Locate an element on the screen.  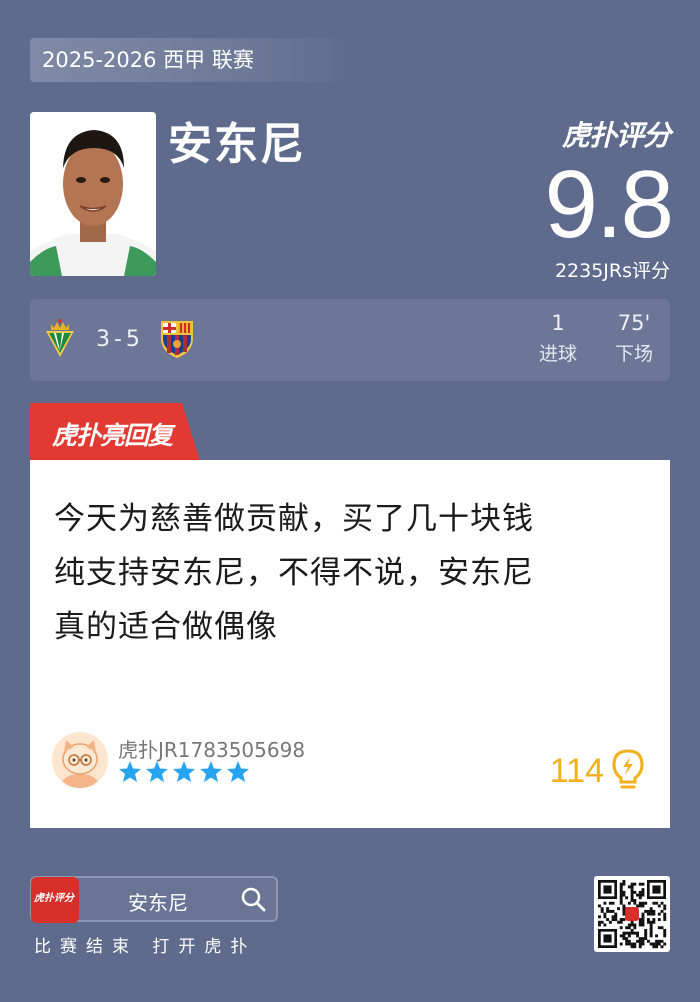
comment-line: 今天为慈善做贡献，买了几十块钱 is located at coordinates (294, 519).